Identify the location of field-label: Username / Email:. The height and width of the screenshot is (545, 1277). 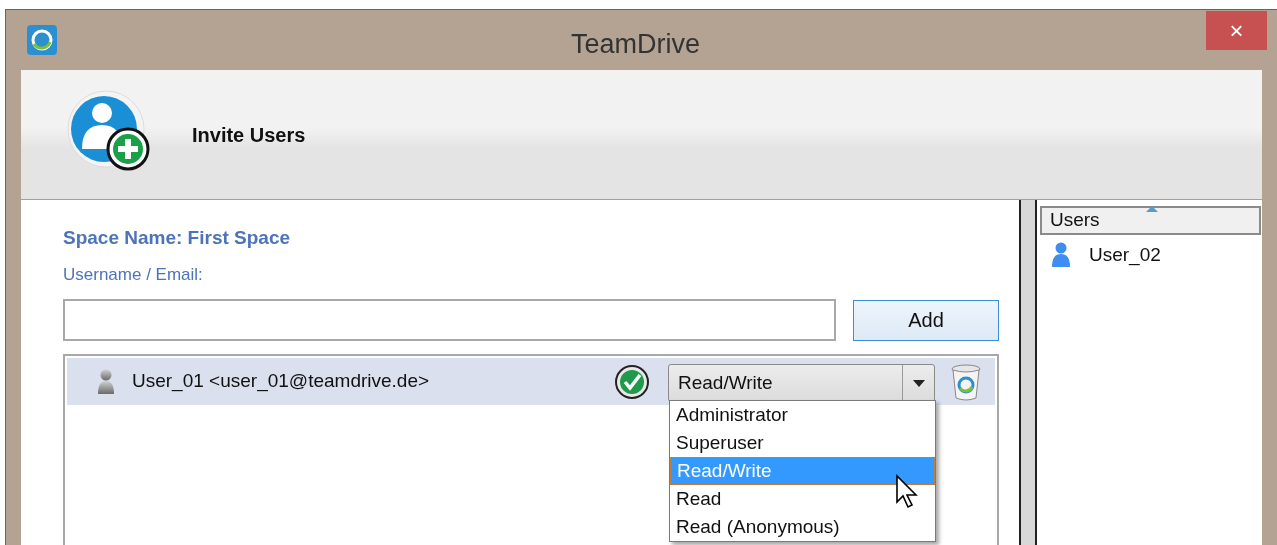
(133, 274).